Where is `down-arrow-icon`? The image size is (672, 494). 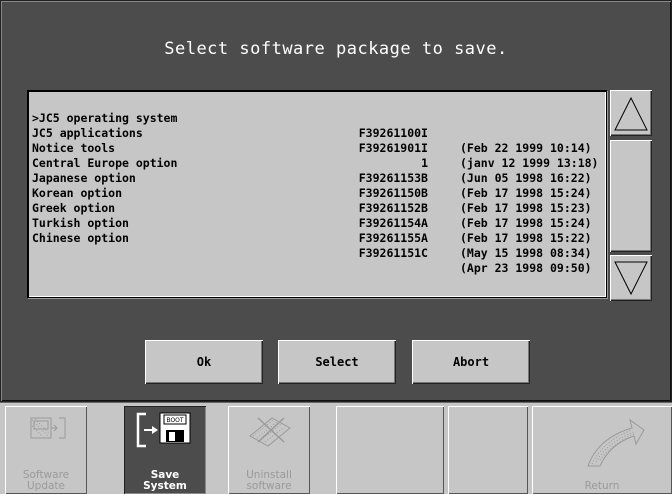 down-arrow-icon is located at coordinates (631, 278).